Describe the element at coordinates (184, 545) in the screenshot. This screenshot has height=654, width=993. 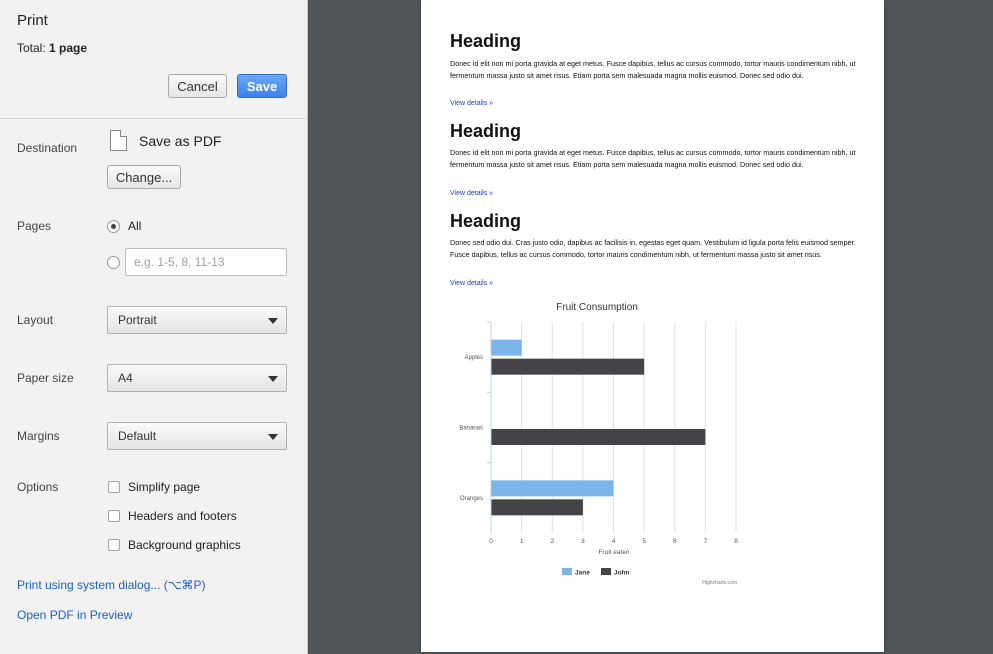
I see `background-graphics-label: Background graphics` at that location.